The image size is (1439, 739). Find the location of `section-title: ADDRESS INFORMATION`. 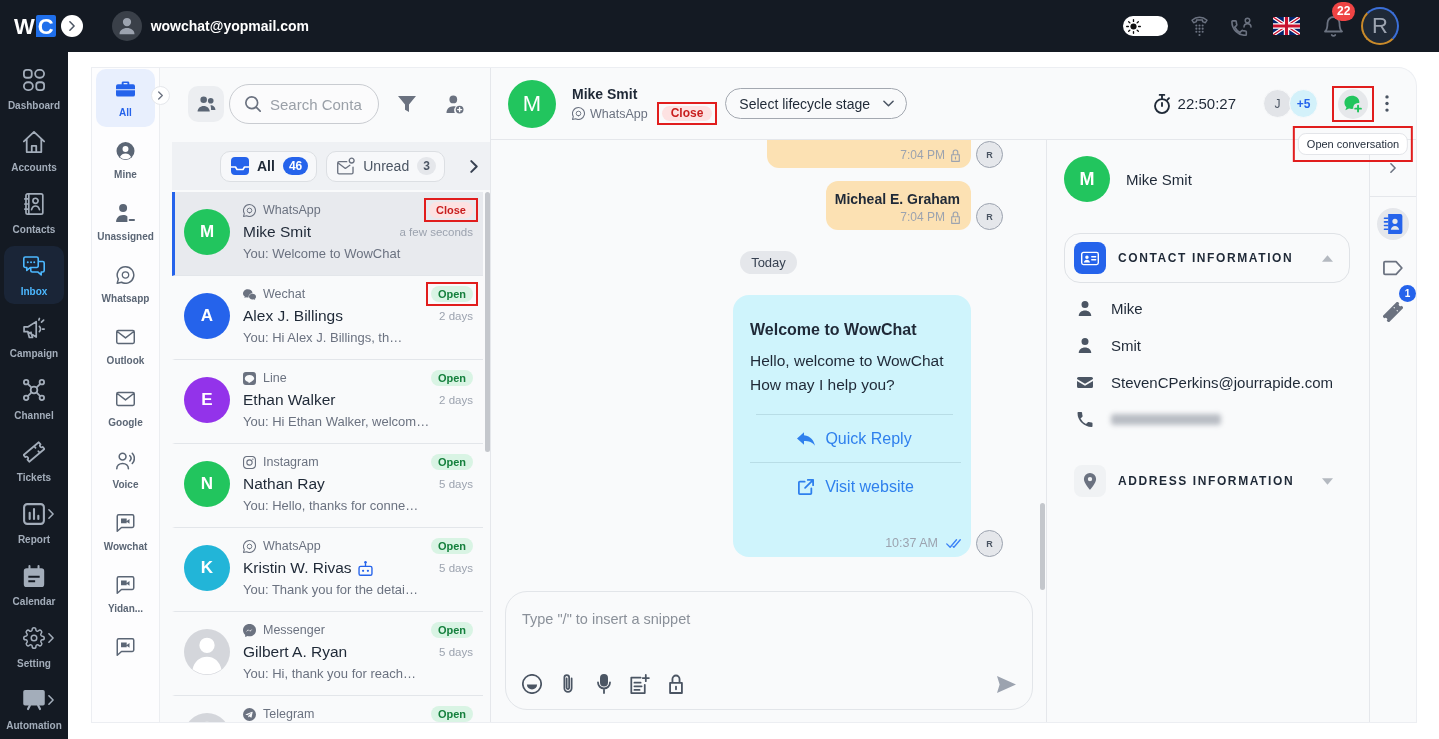

section-title: ADDRESS INFORMATION is located at coordinates (1206, 481).